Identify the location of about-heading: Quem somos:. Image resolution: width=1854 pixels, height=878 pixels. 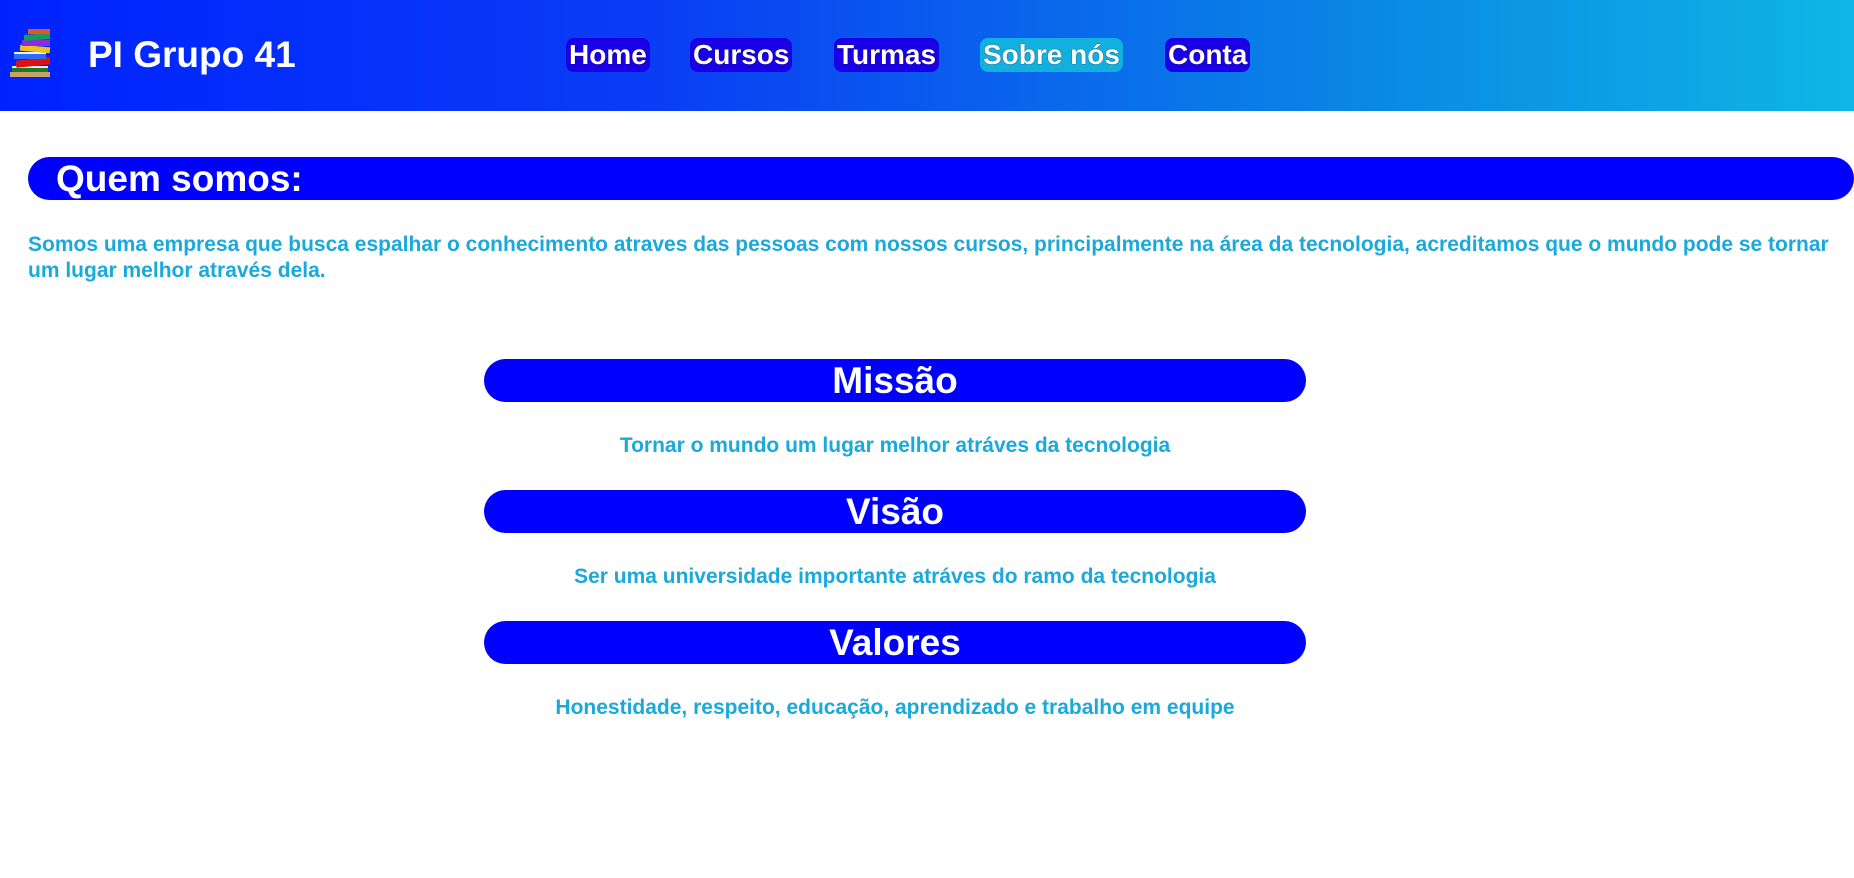
(941, 178).